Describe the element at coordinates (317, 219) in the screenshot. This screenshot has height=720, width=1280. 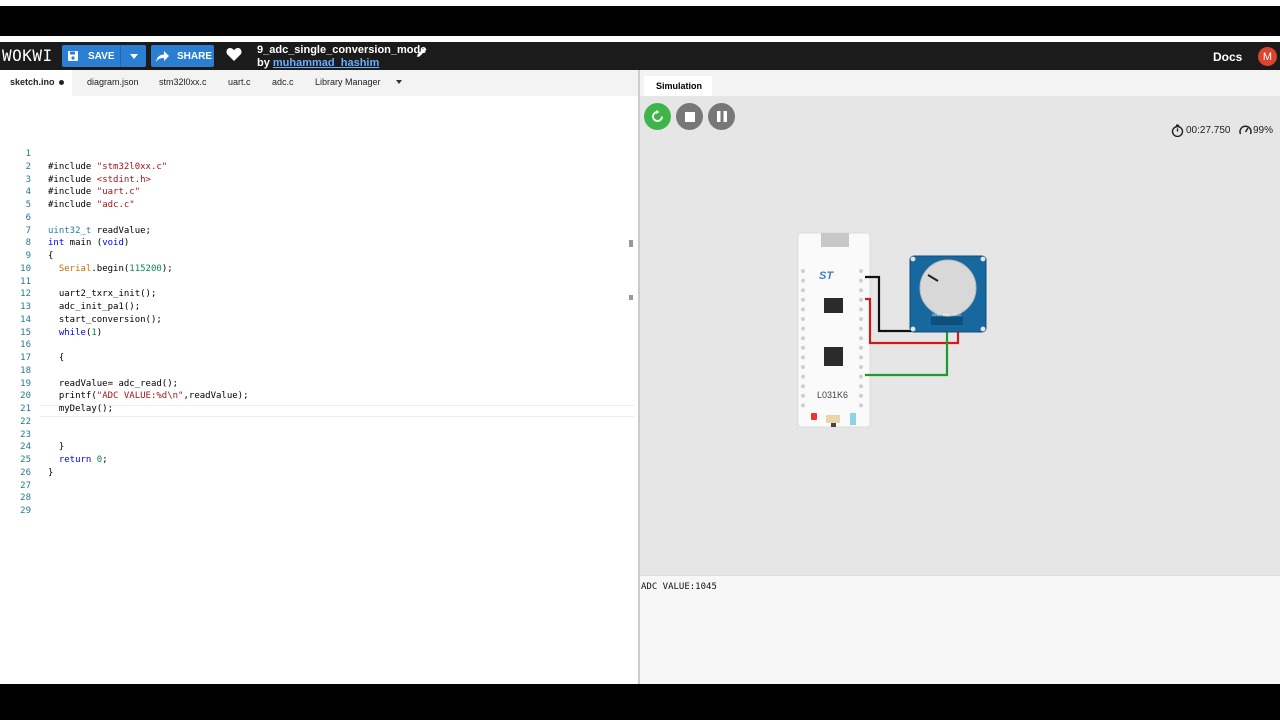
I see `code-line: 6` at that location.